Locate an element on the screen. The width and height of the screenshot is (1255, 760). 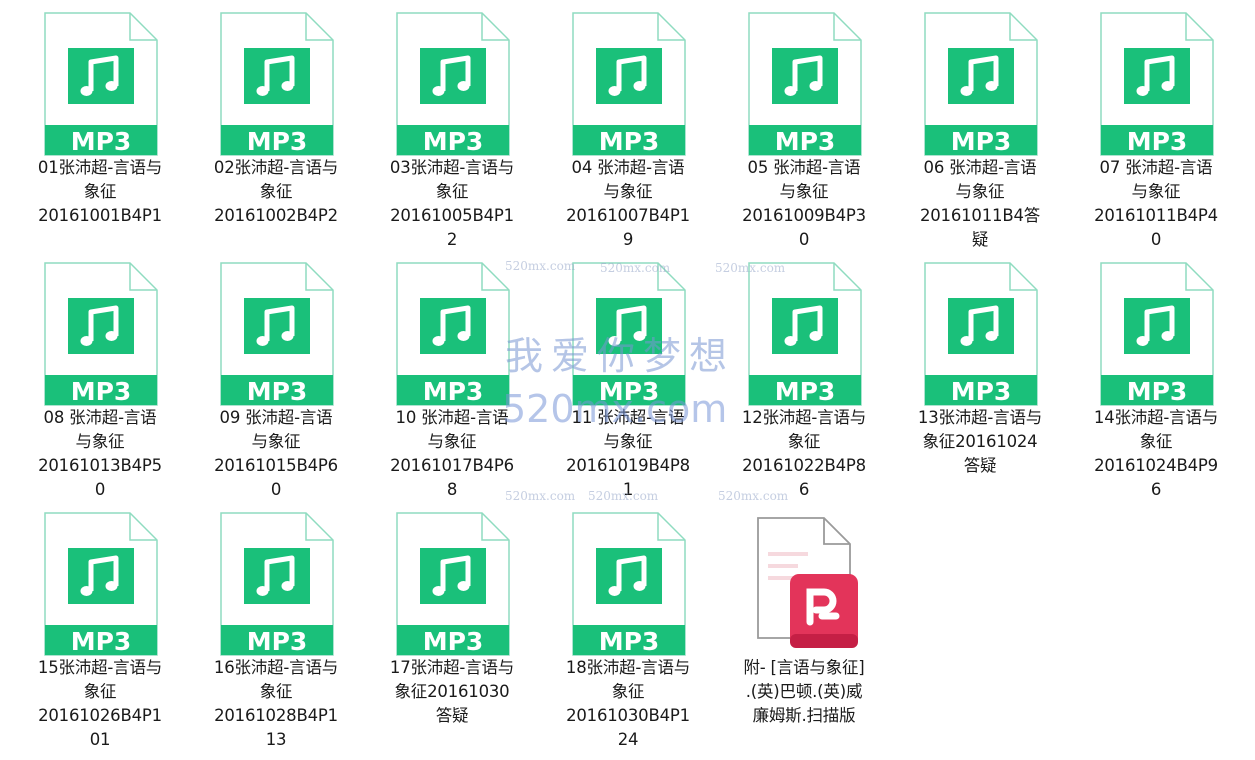
file-name-label: 13张沛超-言语与 象征20161024 答疑 is located at coordinates (980, 441).